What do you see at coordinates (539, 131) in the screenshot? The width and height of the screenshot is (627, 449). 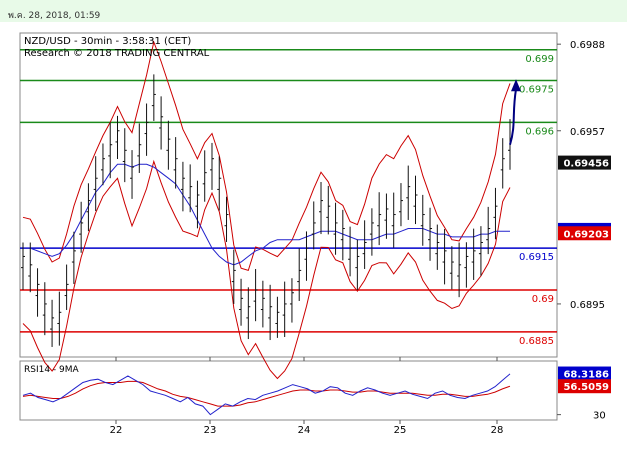 I see `level-label: 0.696` at bounding box center [539, 131].